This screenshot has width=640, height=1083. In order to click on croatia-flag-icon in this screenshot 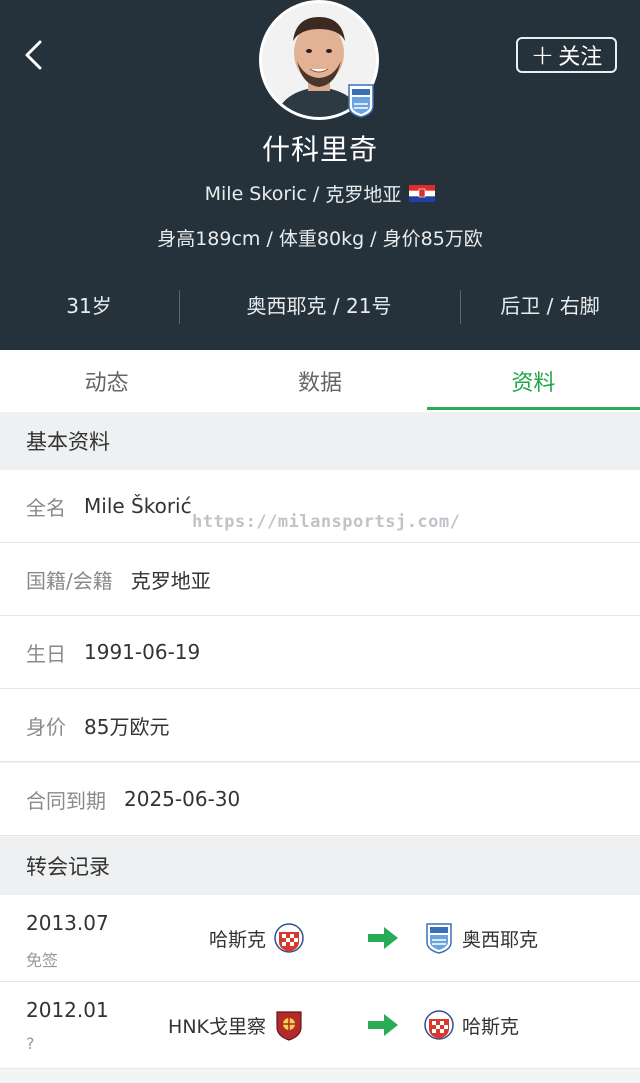, I will do `click(422, 193)`.